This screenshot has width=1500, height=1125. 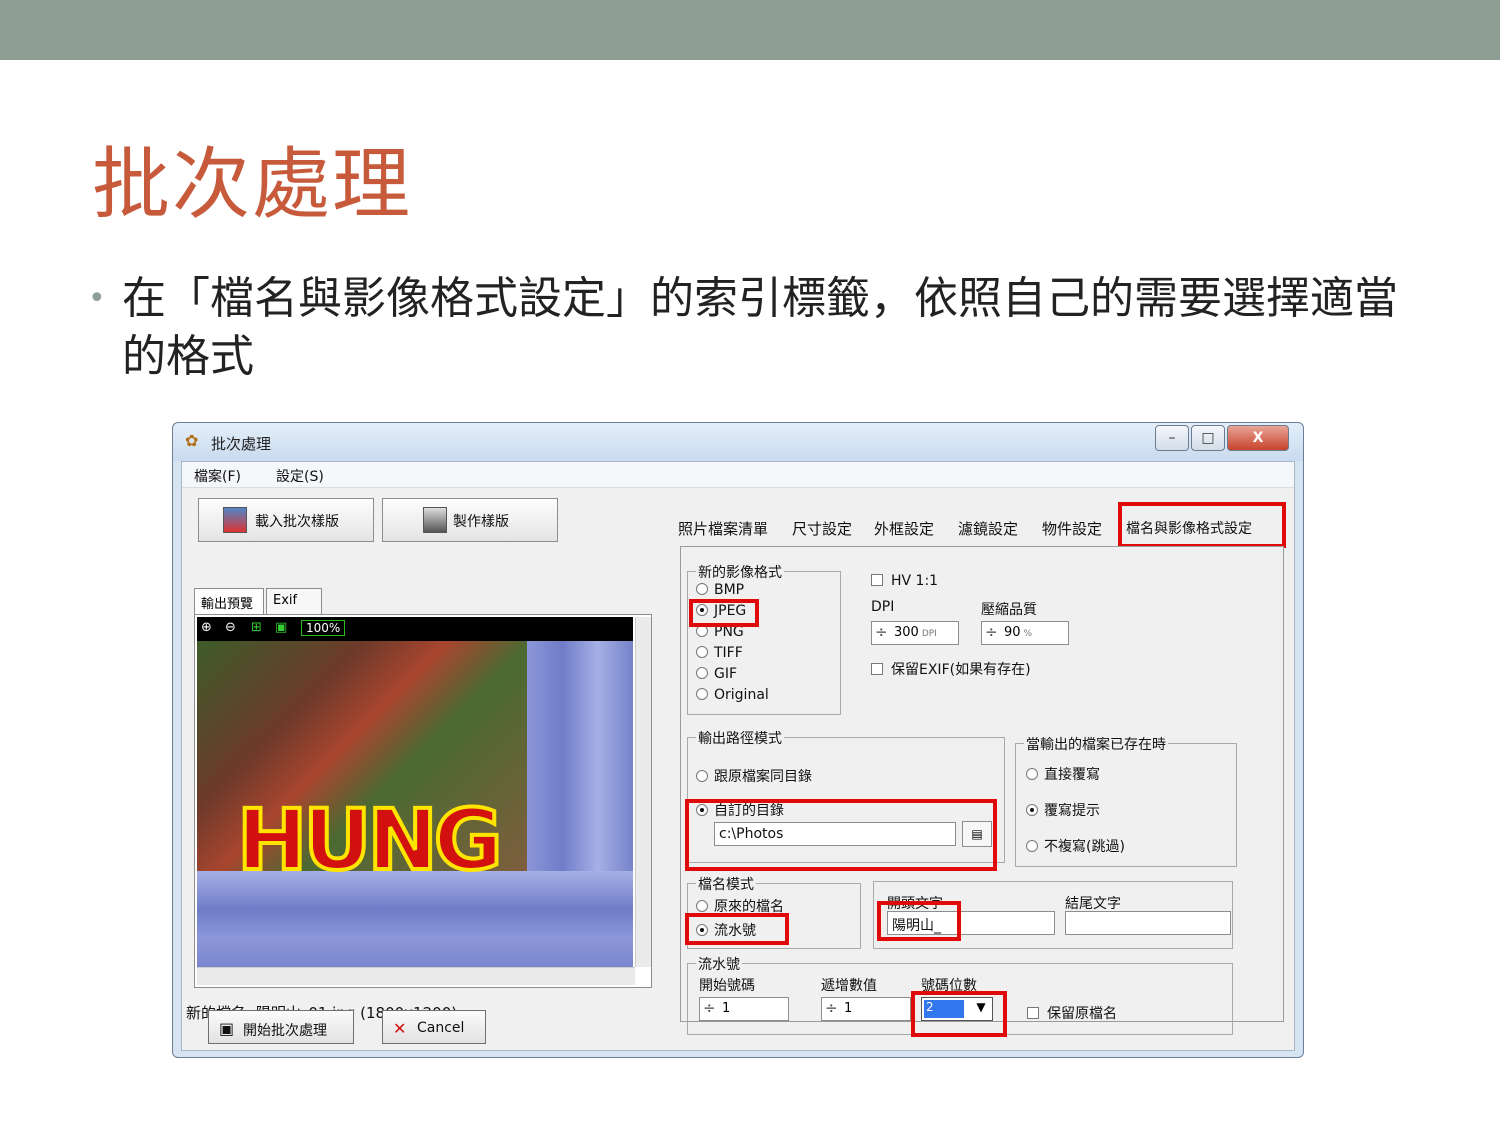 What do you see at coordinates (959, 1014) in the screenshot?
I see `highlight-digits` at bounding box center [959, 1014].